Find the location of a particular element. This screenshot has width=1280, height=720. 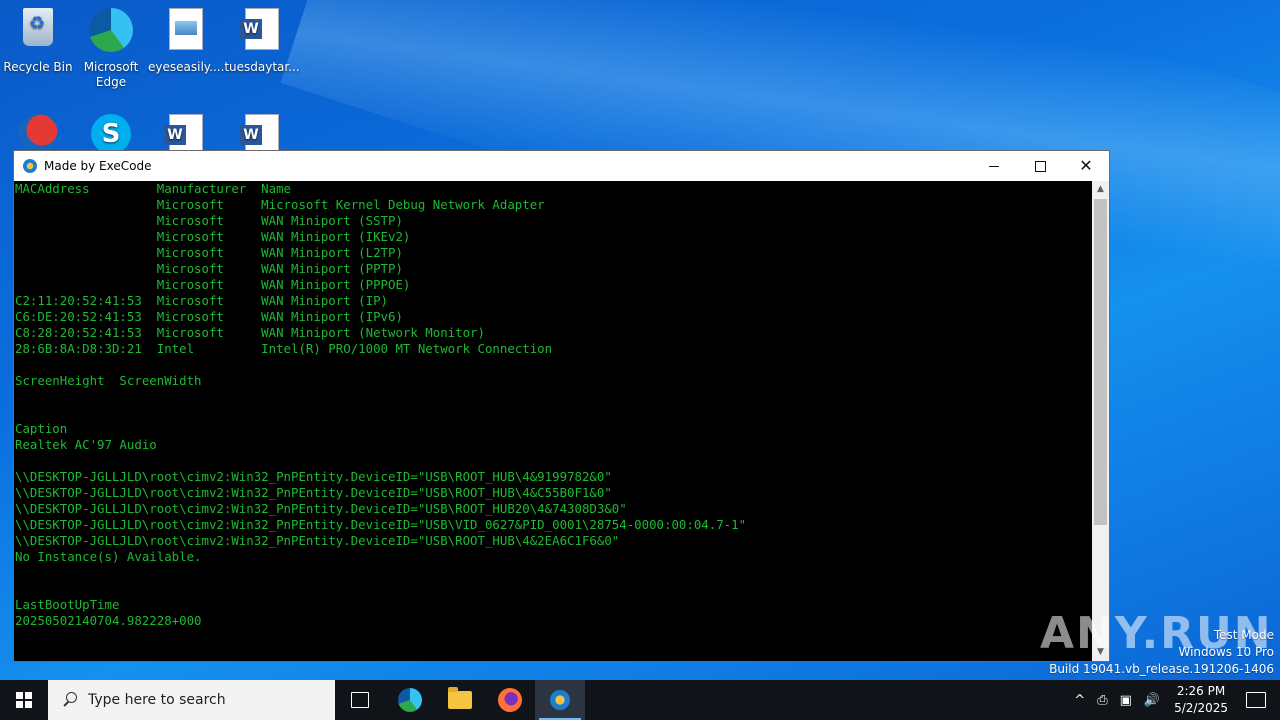

console-line: Realtek AC'97 Audio is located at coordinates (86, 444).